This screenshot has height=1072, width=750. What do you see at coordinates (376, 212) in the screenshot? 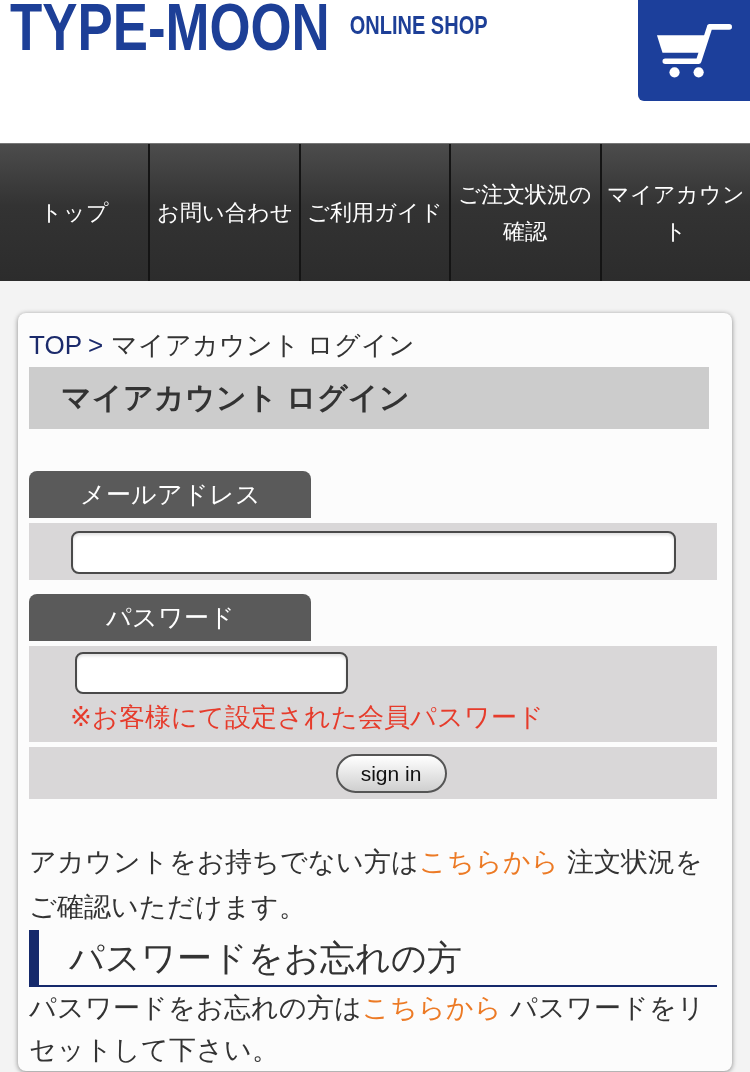
I see `nav-link: ご利用ガイド` at bounding box center [376, 212].